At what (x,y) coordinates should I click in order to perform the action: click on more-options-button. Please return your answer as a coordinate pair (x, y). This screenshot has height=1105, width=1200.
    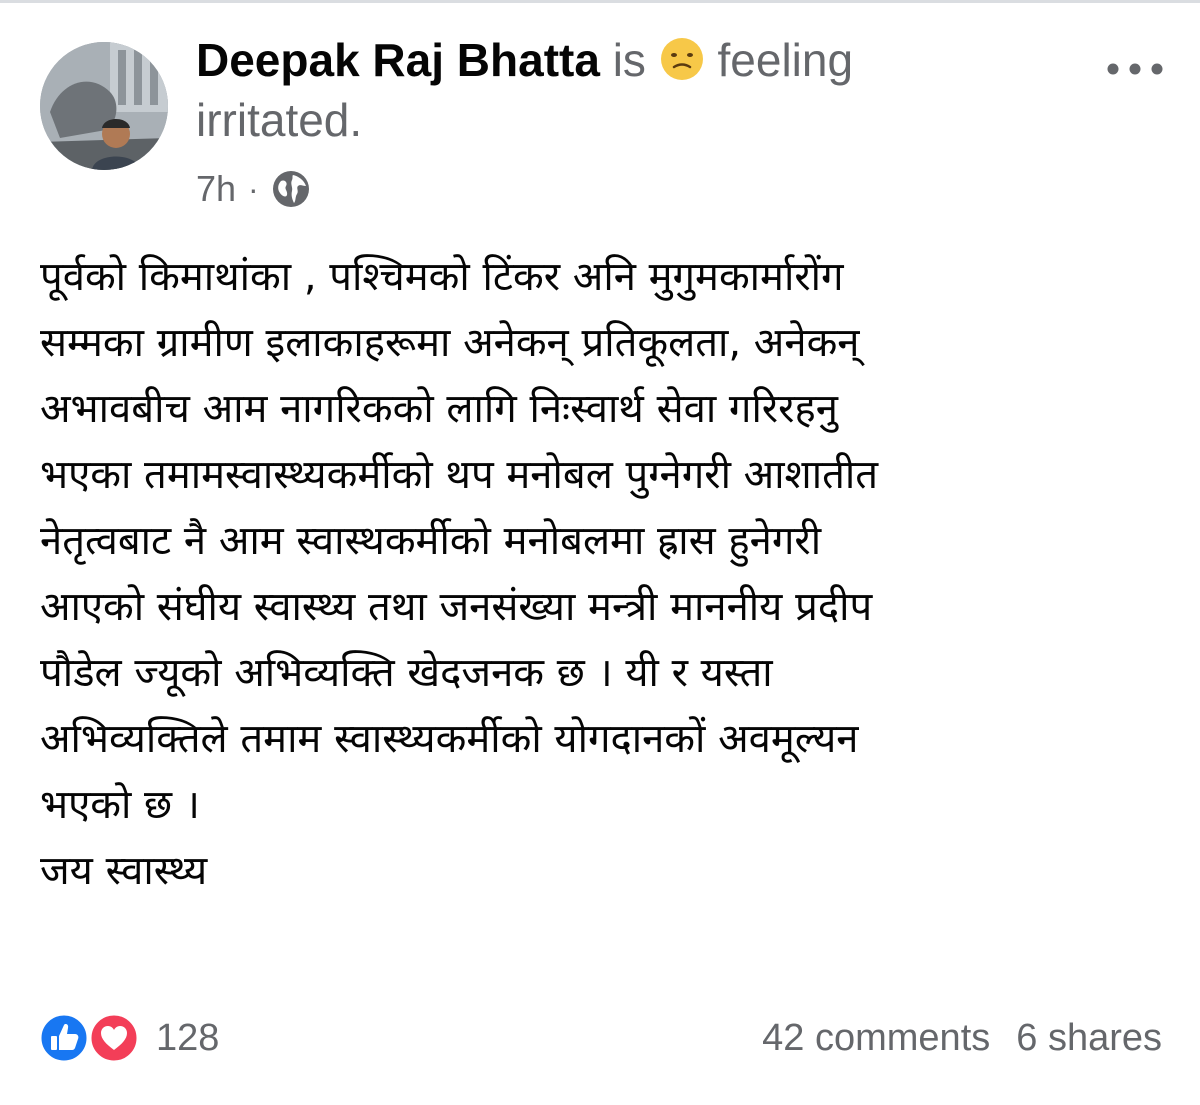
    Looking at the image, I should click on (1135, 69).